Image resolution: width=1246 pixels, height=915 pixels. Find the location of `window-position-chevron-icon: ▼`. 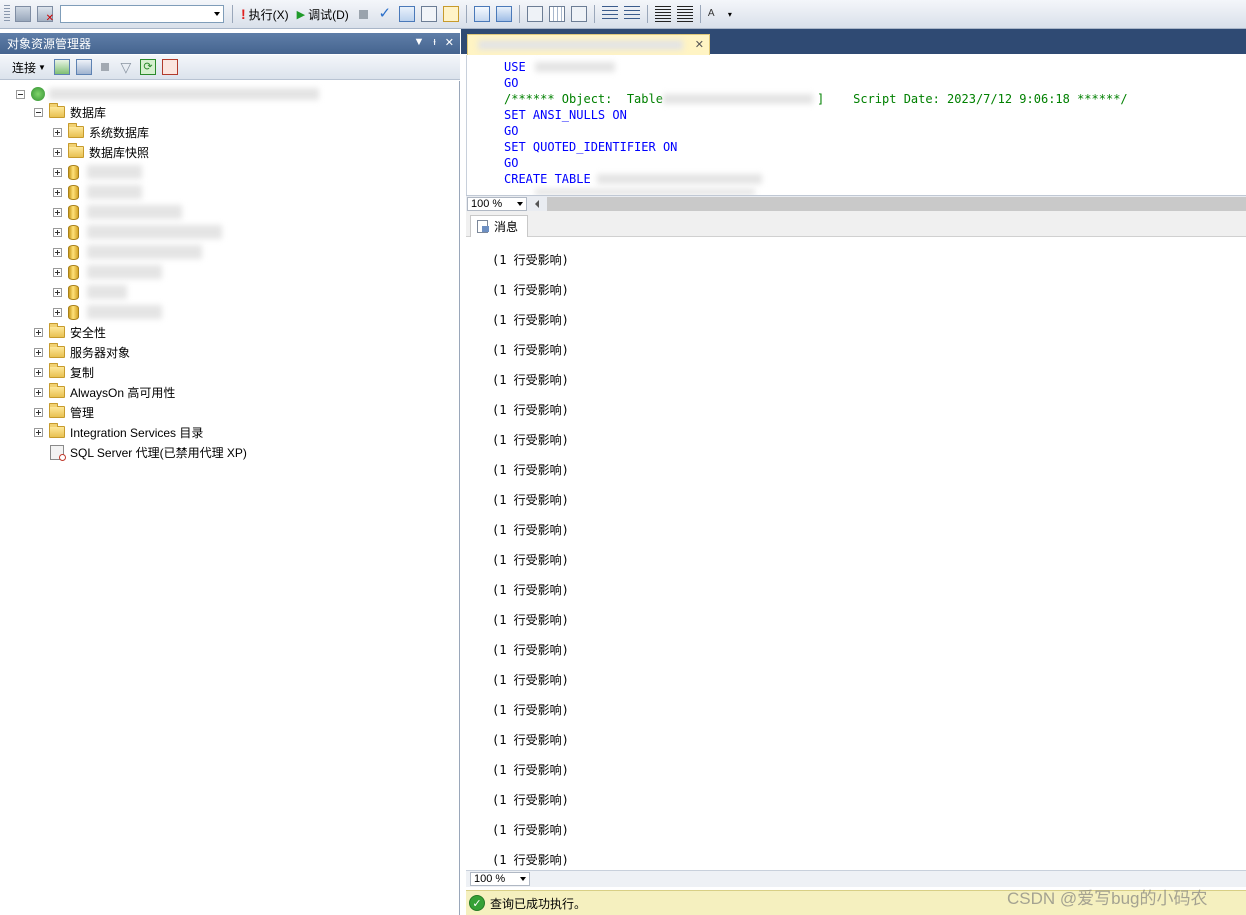

window-position-chevron-icon: ▼ is located at coordinates (418, 42).